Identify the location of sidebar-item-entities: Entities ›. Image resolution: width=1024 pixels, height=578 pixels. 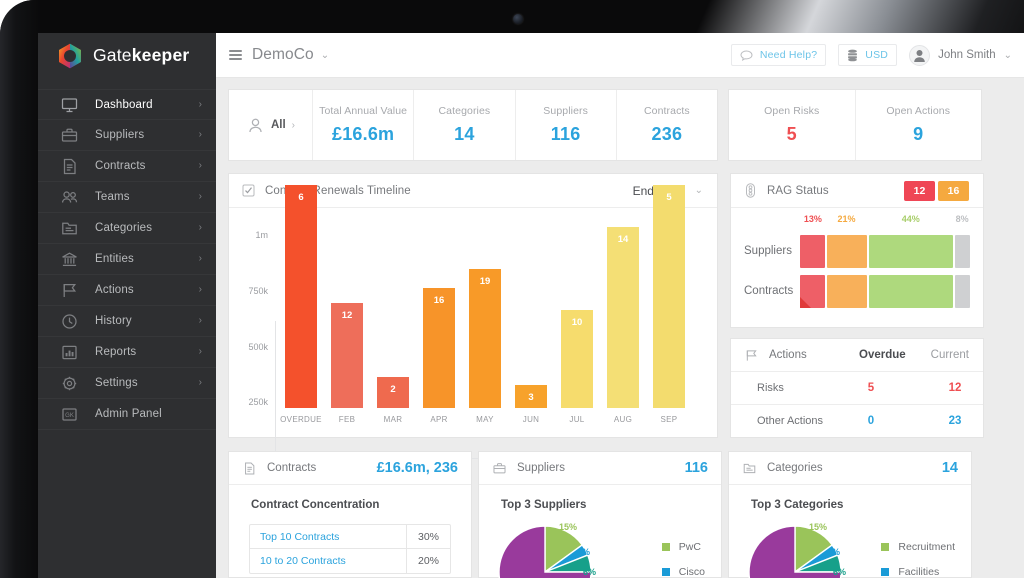
(127, 259).